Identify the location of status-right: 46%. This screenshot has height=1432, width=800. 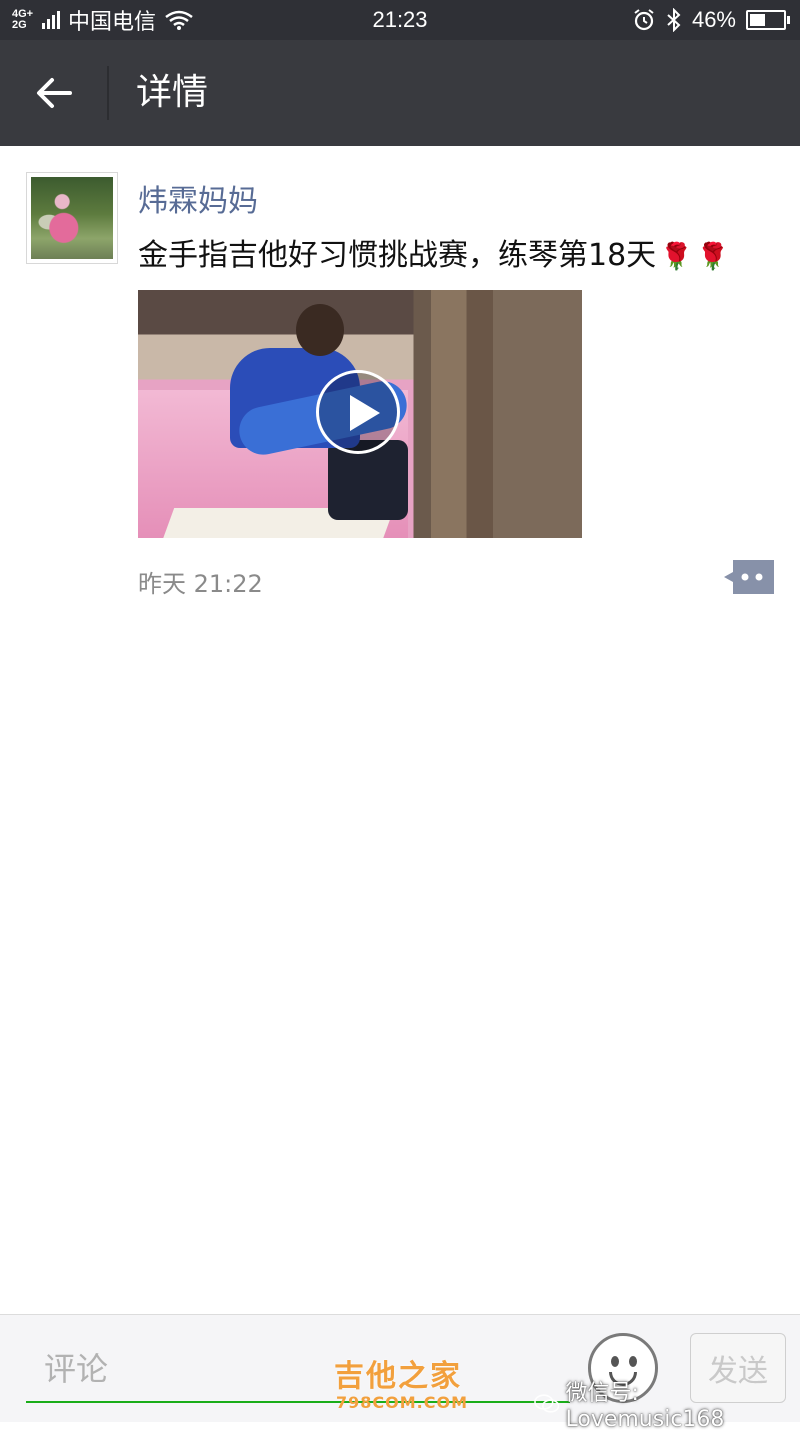
(711, 20).